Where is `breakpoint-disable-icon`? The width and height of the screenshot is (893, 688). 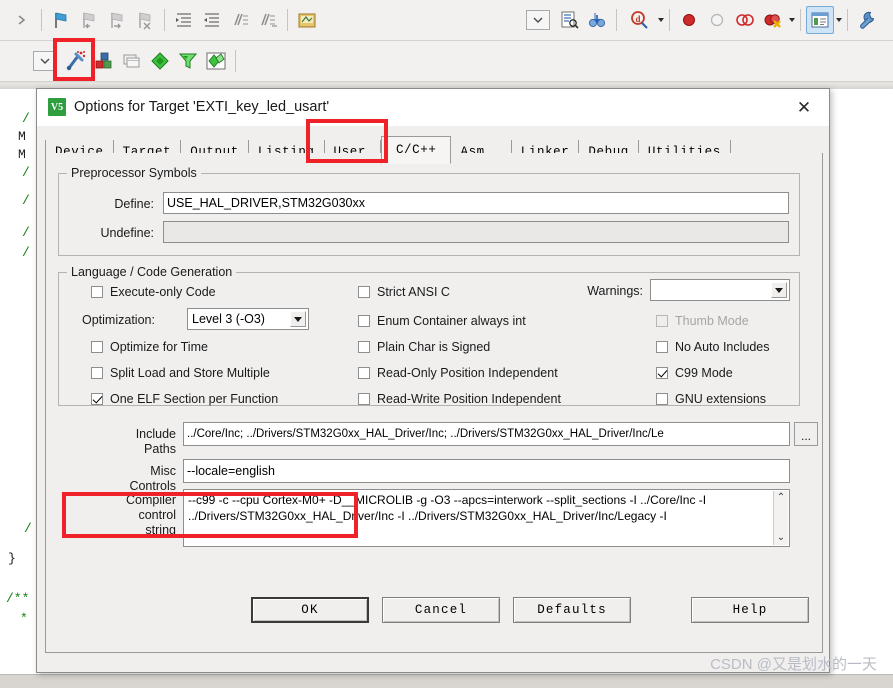 breakpoint-disable-icon is located at coordinates (717, 20).